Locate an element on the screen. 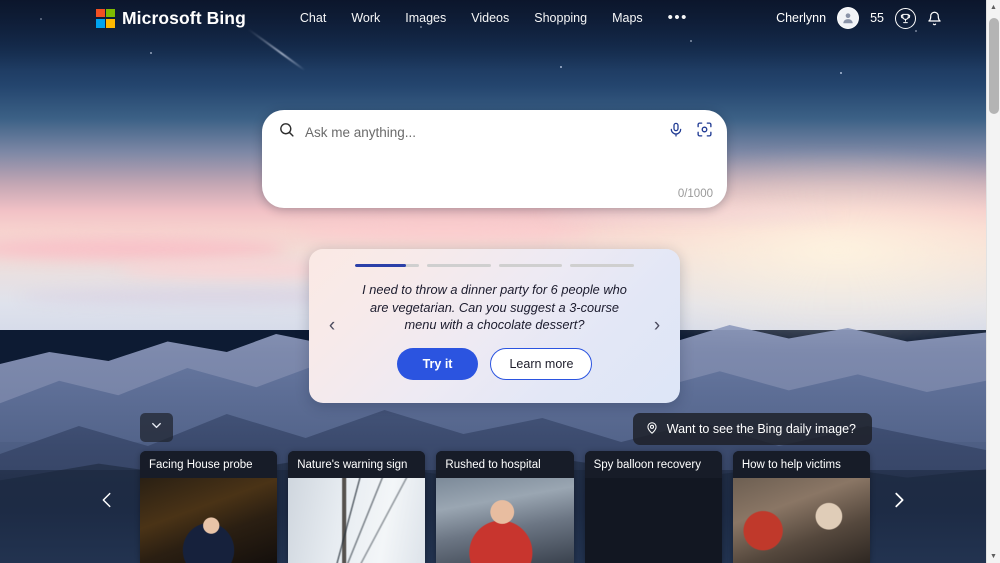 The width and height of the screenshot is (1000, 563). carousel-next-chevron-icon is located at coordinates (899, 500).